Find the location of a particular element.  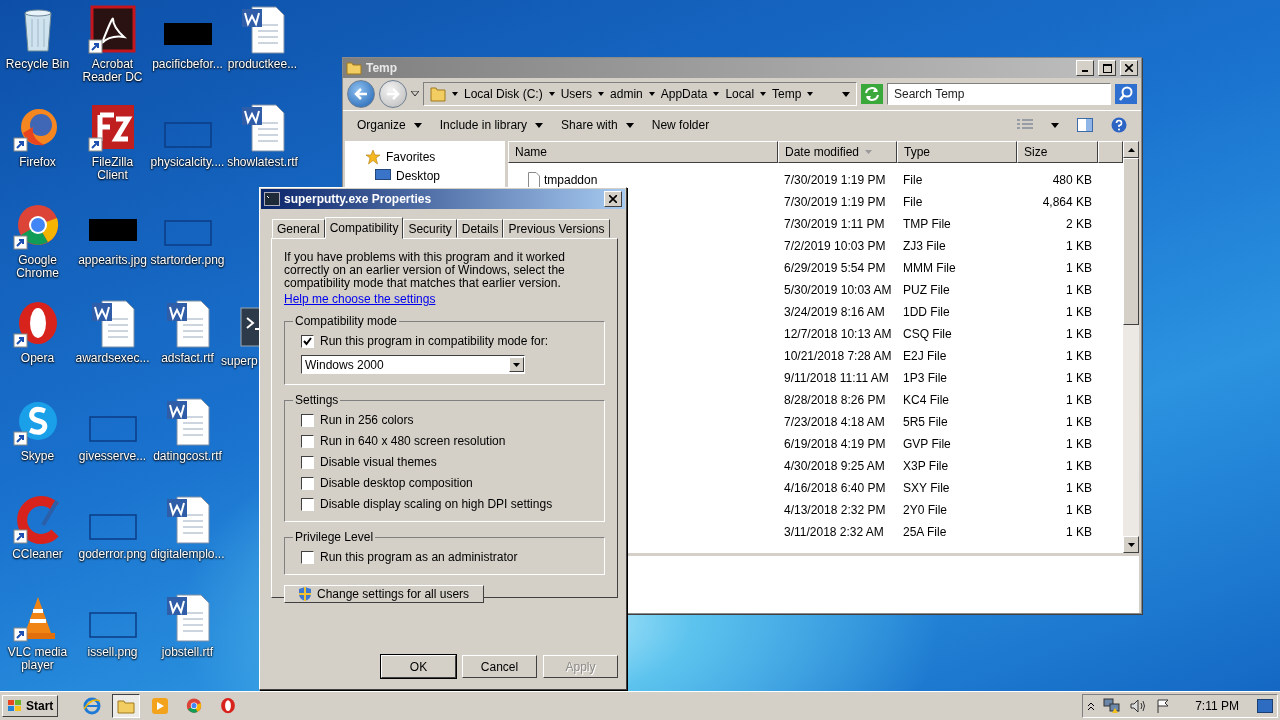

desktop-icon-label: Recycle Bin is located at coordinates (37, 64).